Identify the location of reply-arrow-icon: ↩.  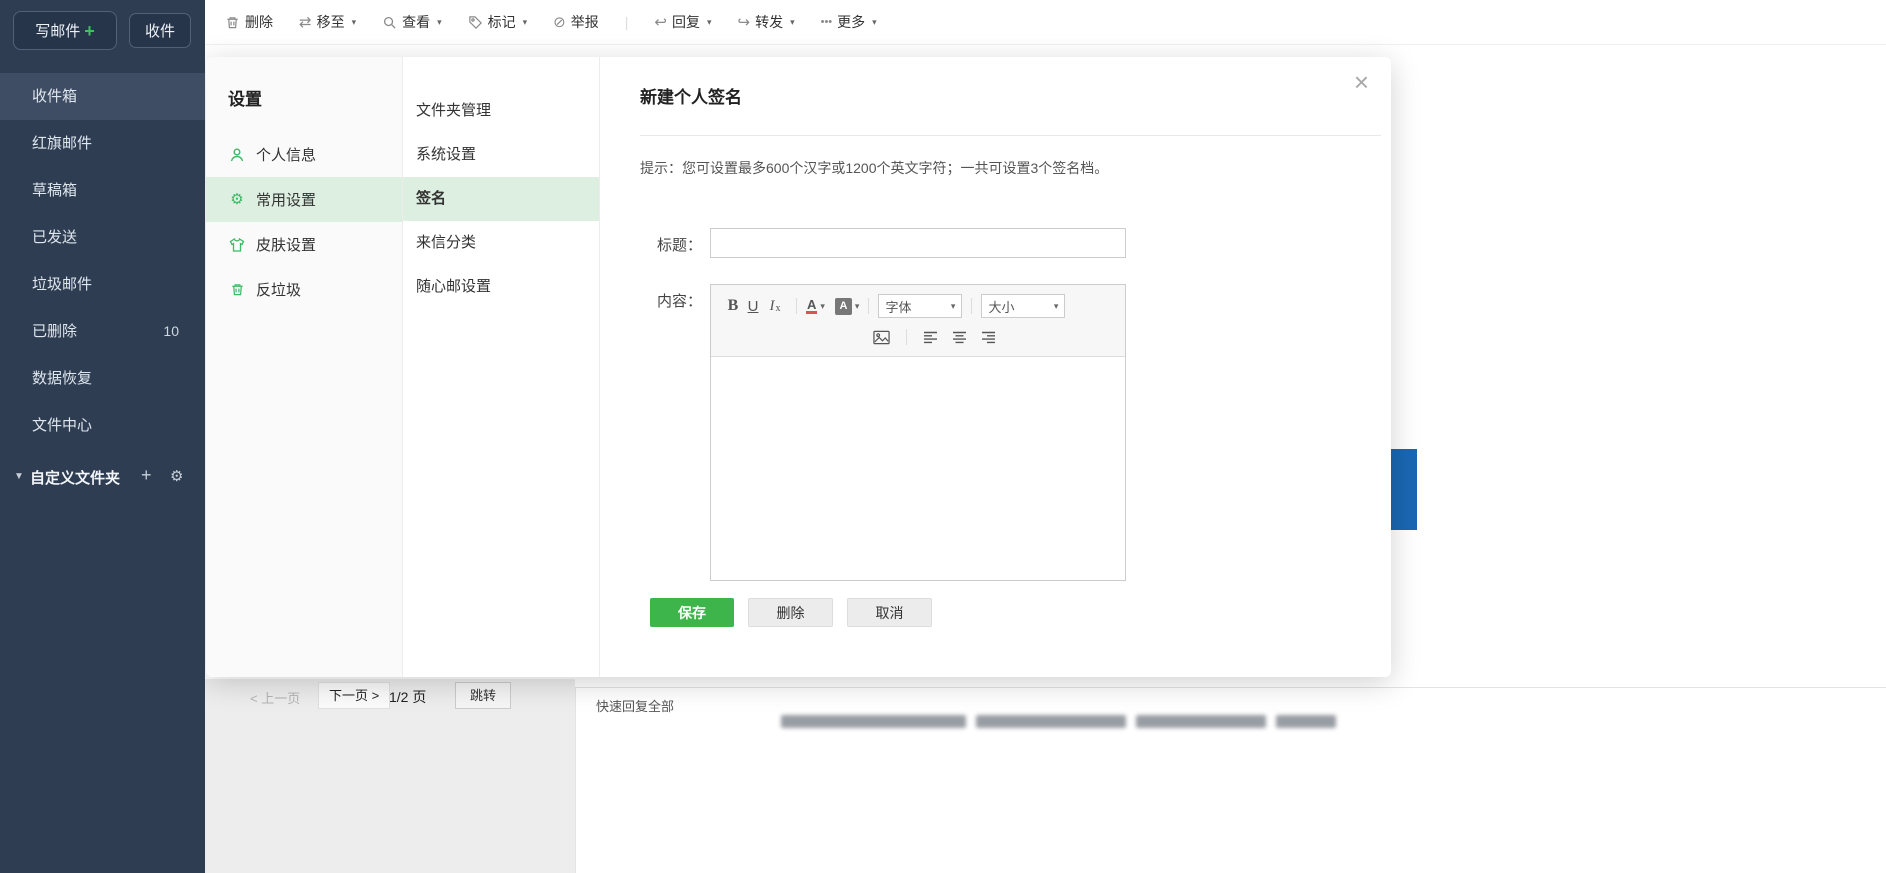
(660, 22).